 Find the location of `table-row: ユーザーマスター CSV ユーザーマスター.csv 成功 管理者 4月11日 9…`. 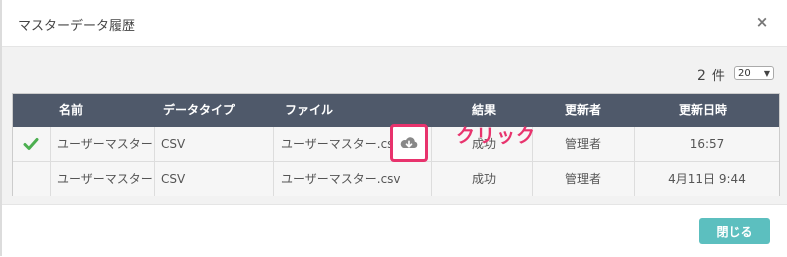

table-row: ユーザーマスター CSV ユーザーマスター.csv 成功 管理者 4月11日 9… is located at coordinates (396, 179).